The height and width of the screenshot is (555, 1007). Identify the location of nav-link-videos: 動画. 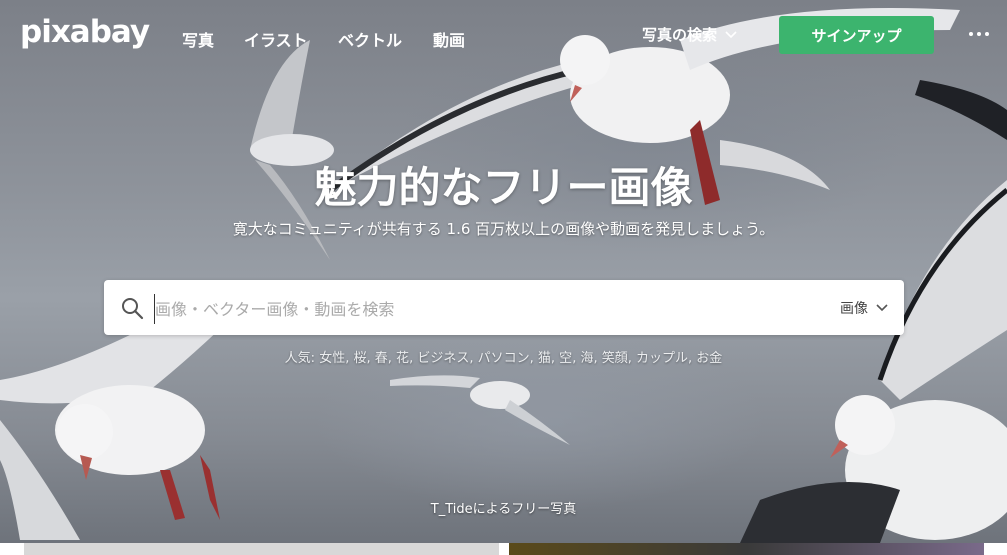
(449, 39).